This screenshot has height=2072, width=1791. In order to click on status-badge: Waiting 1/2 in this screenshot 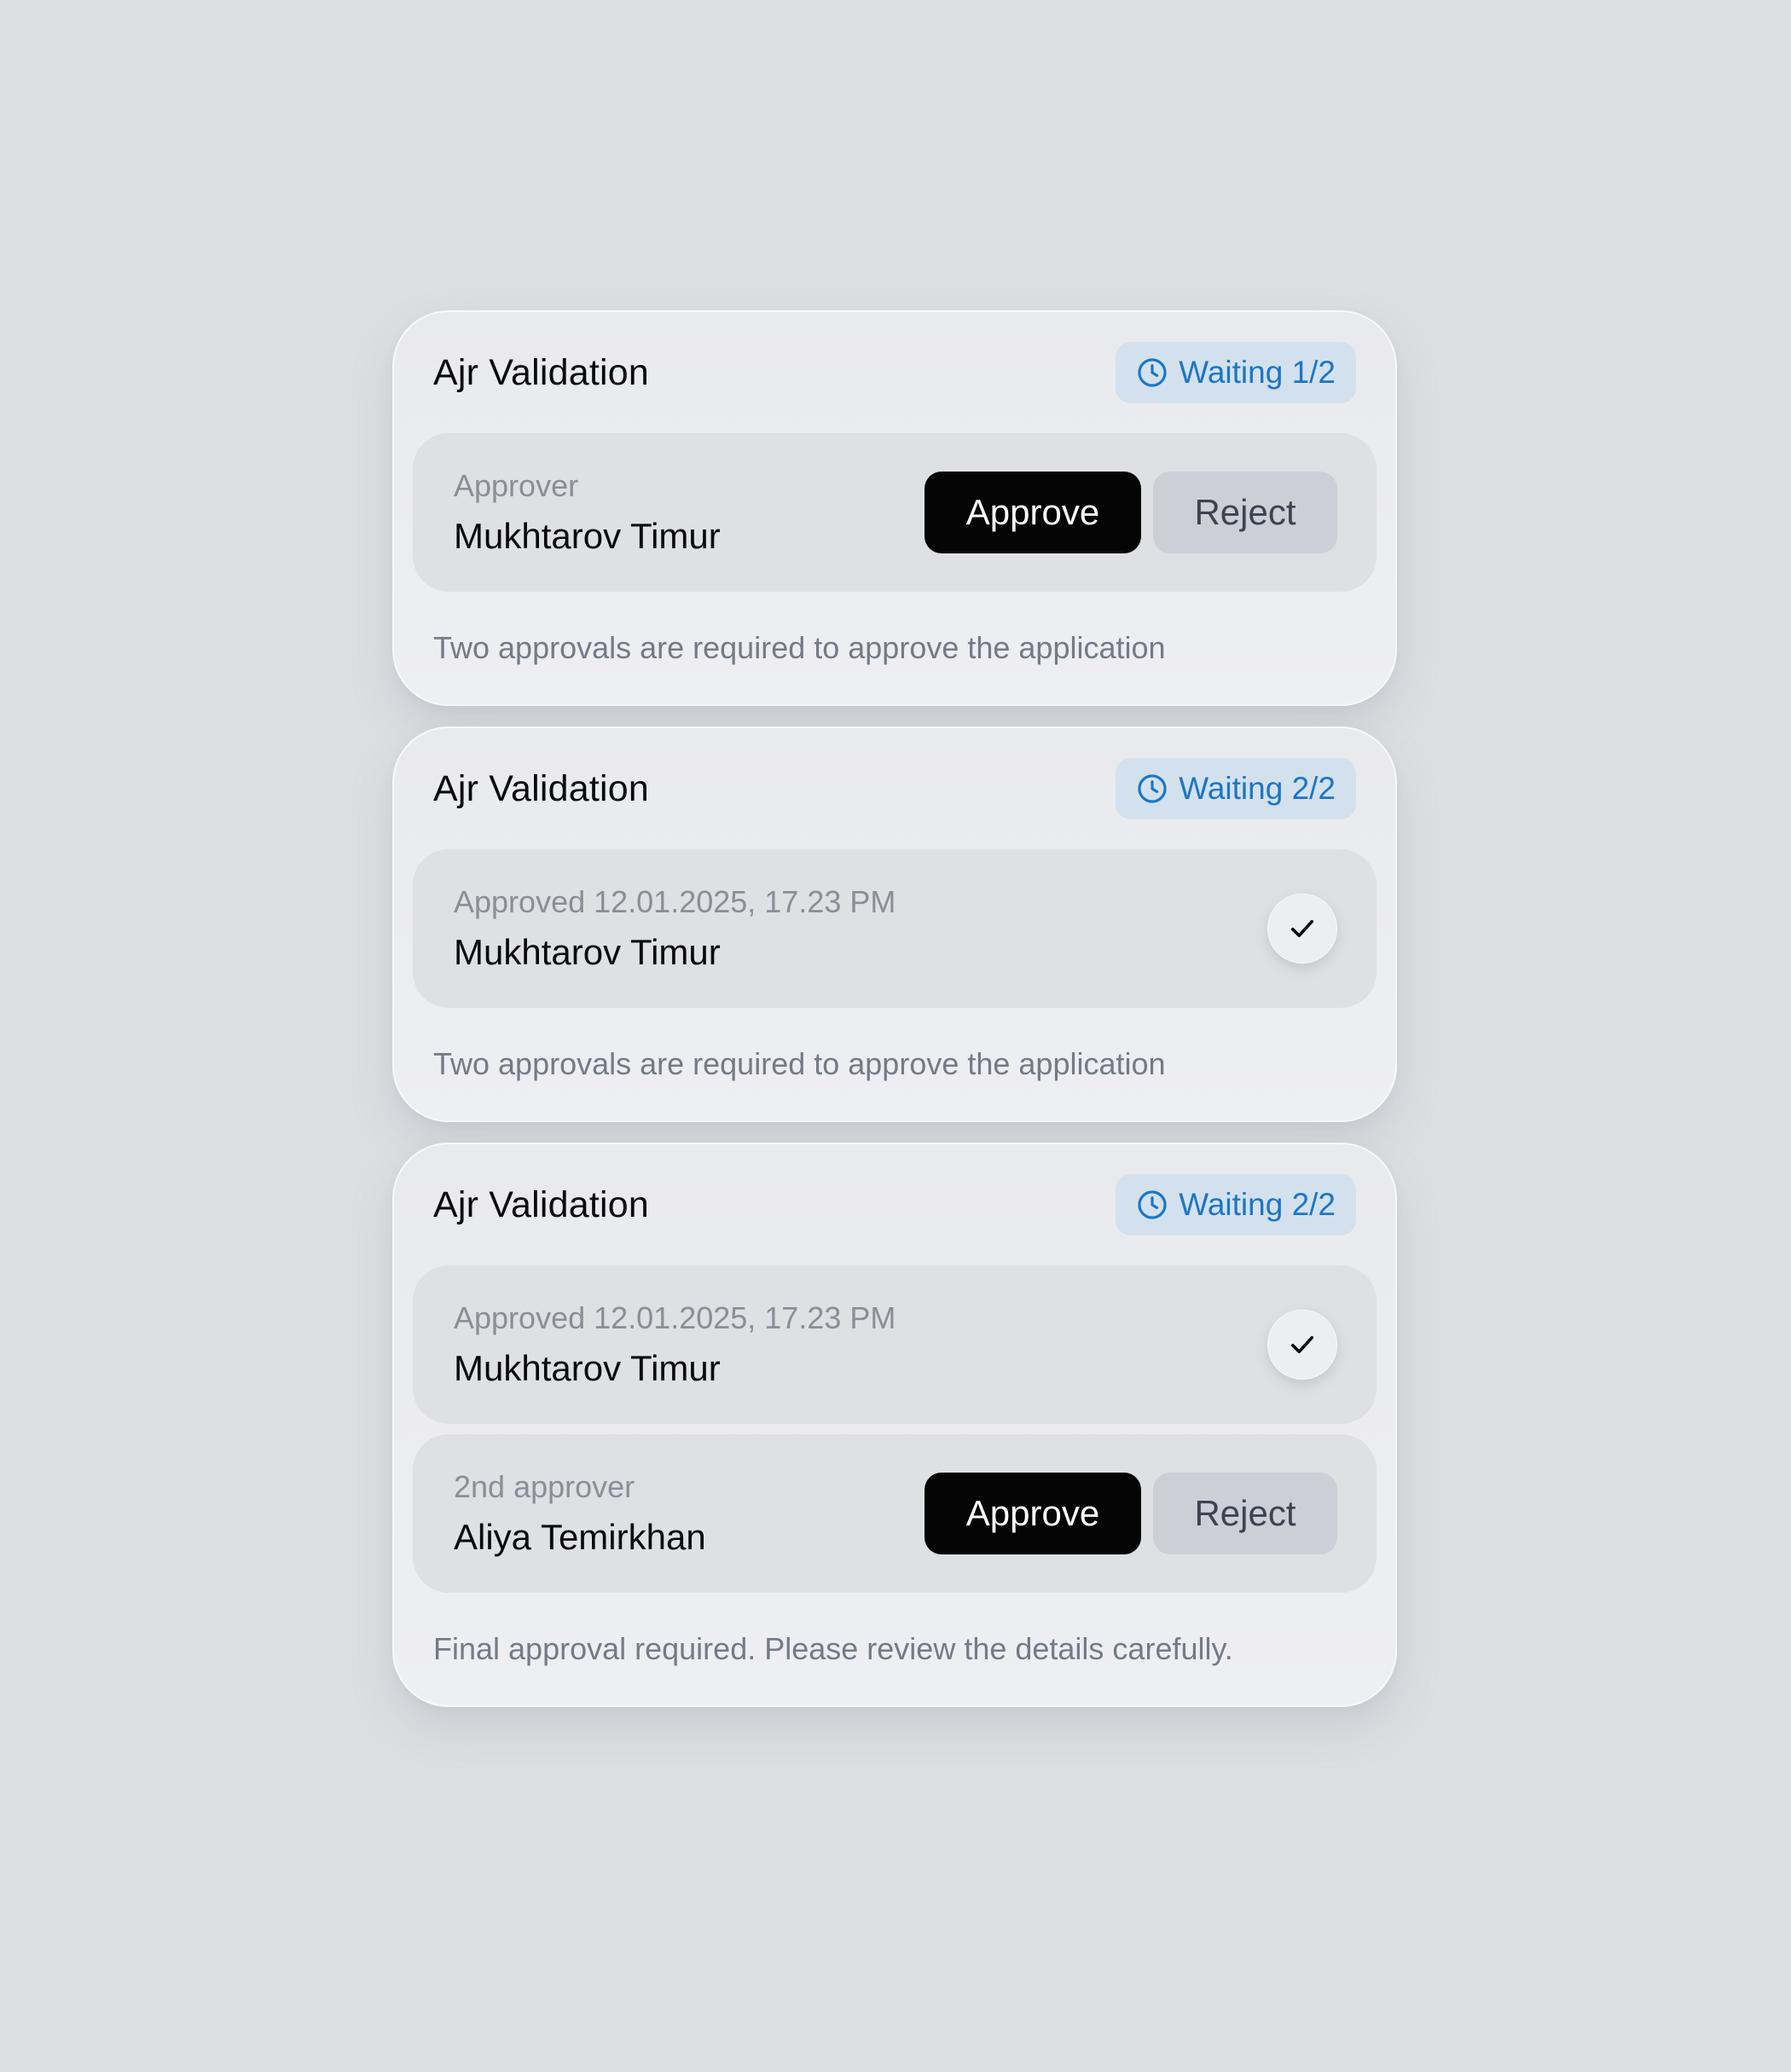, I will do `click(1236, 372)`.